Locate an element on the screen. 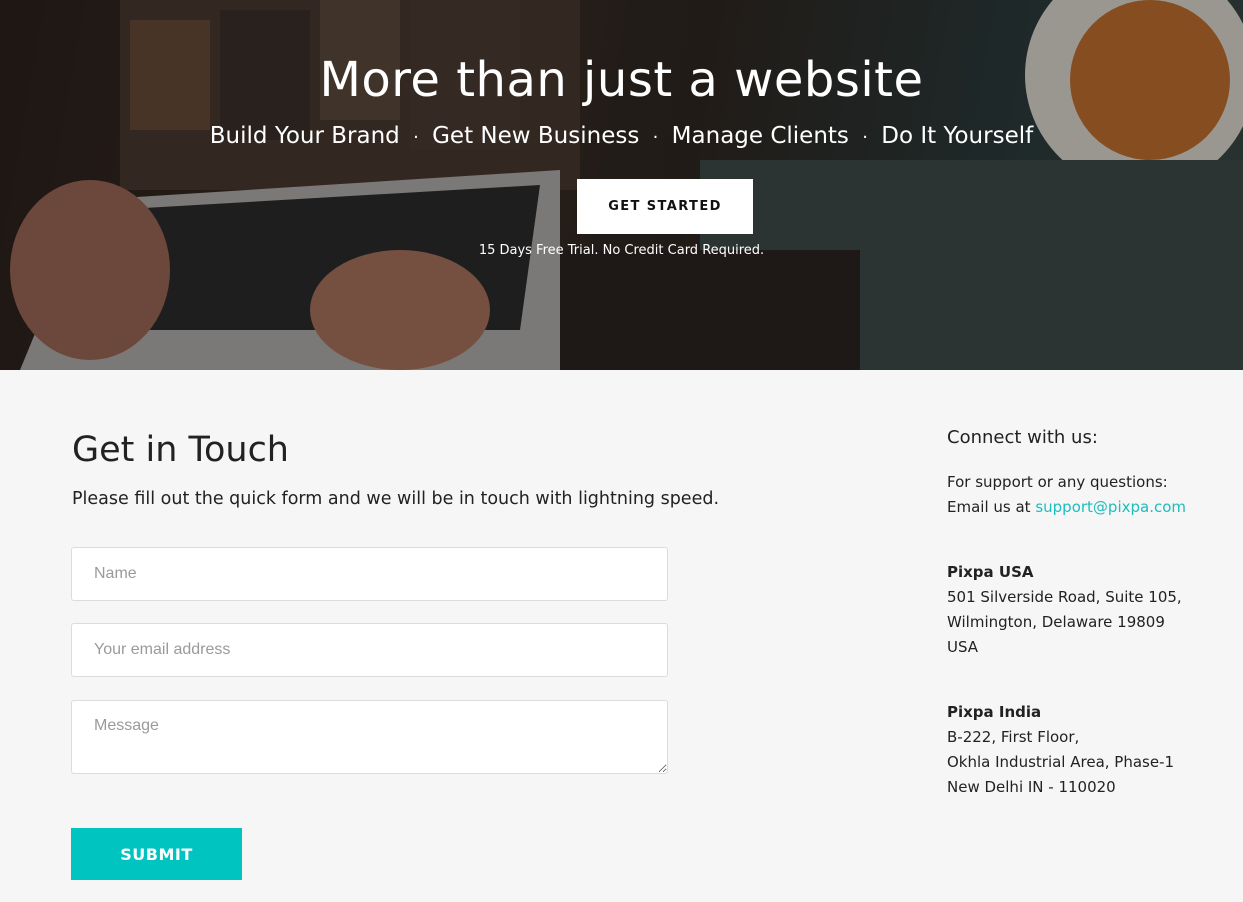  email-prefix: Email us at is located at coordinates (989, 507).